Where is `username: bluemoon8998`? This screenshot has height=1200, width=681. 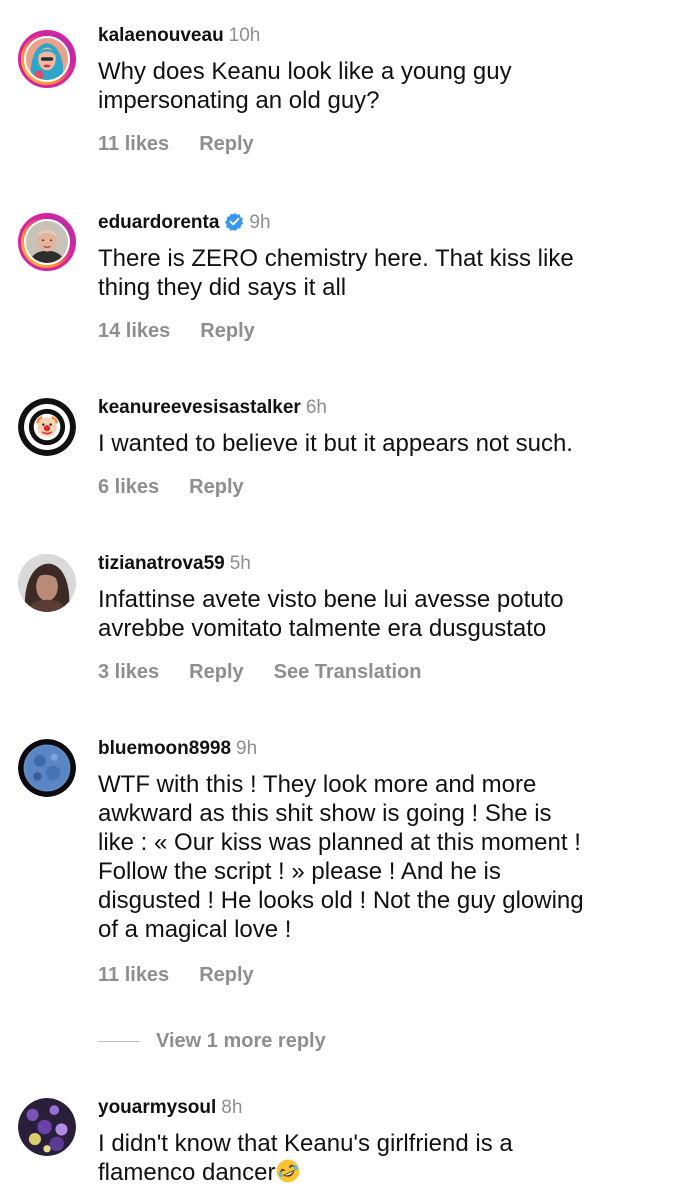 username: bluemoon8998 is located at coordinates (164, 748).